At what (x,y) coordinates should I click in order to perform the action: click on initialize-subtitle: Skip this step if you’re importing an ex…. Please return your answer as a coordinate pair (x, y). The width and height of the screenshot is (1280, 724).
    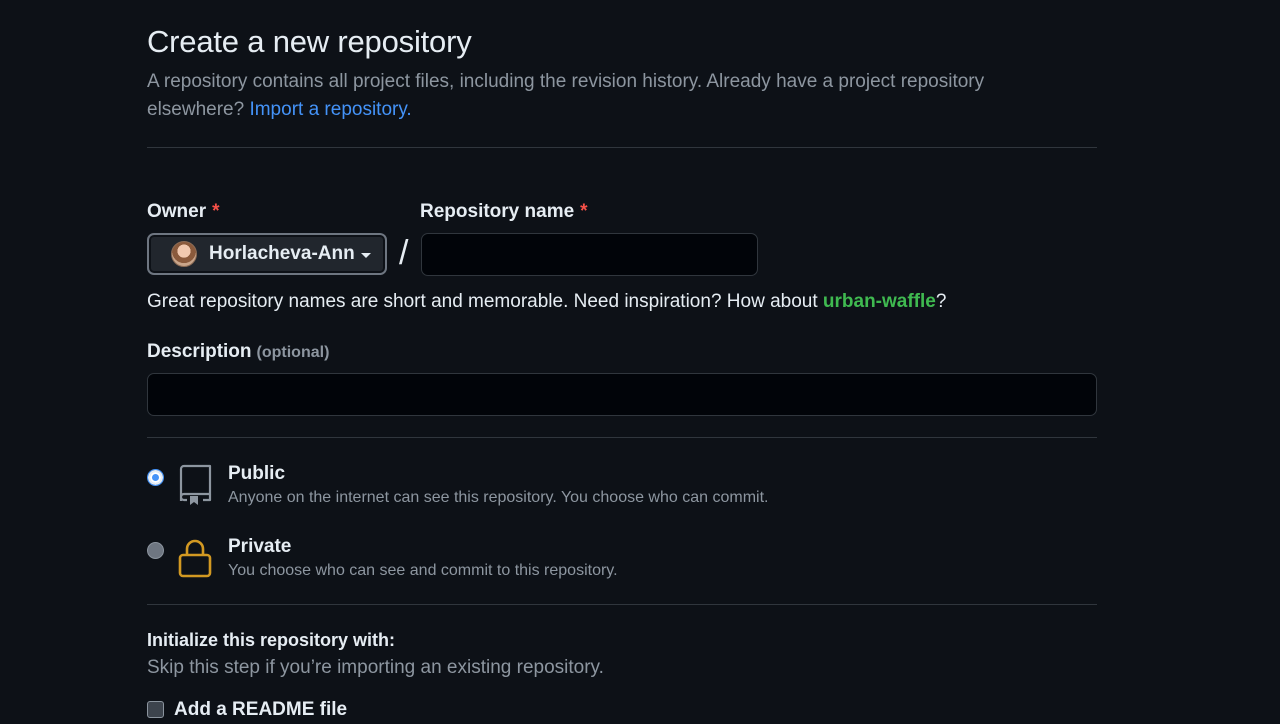
    Looking at the image, I should click on (375, 667).